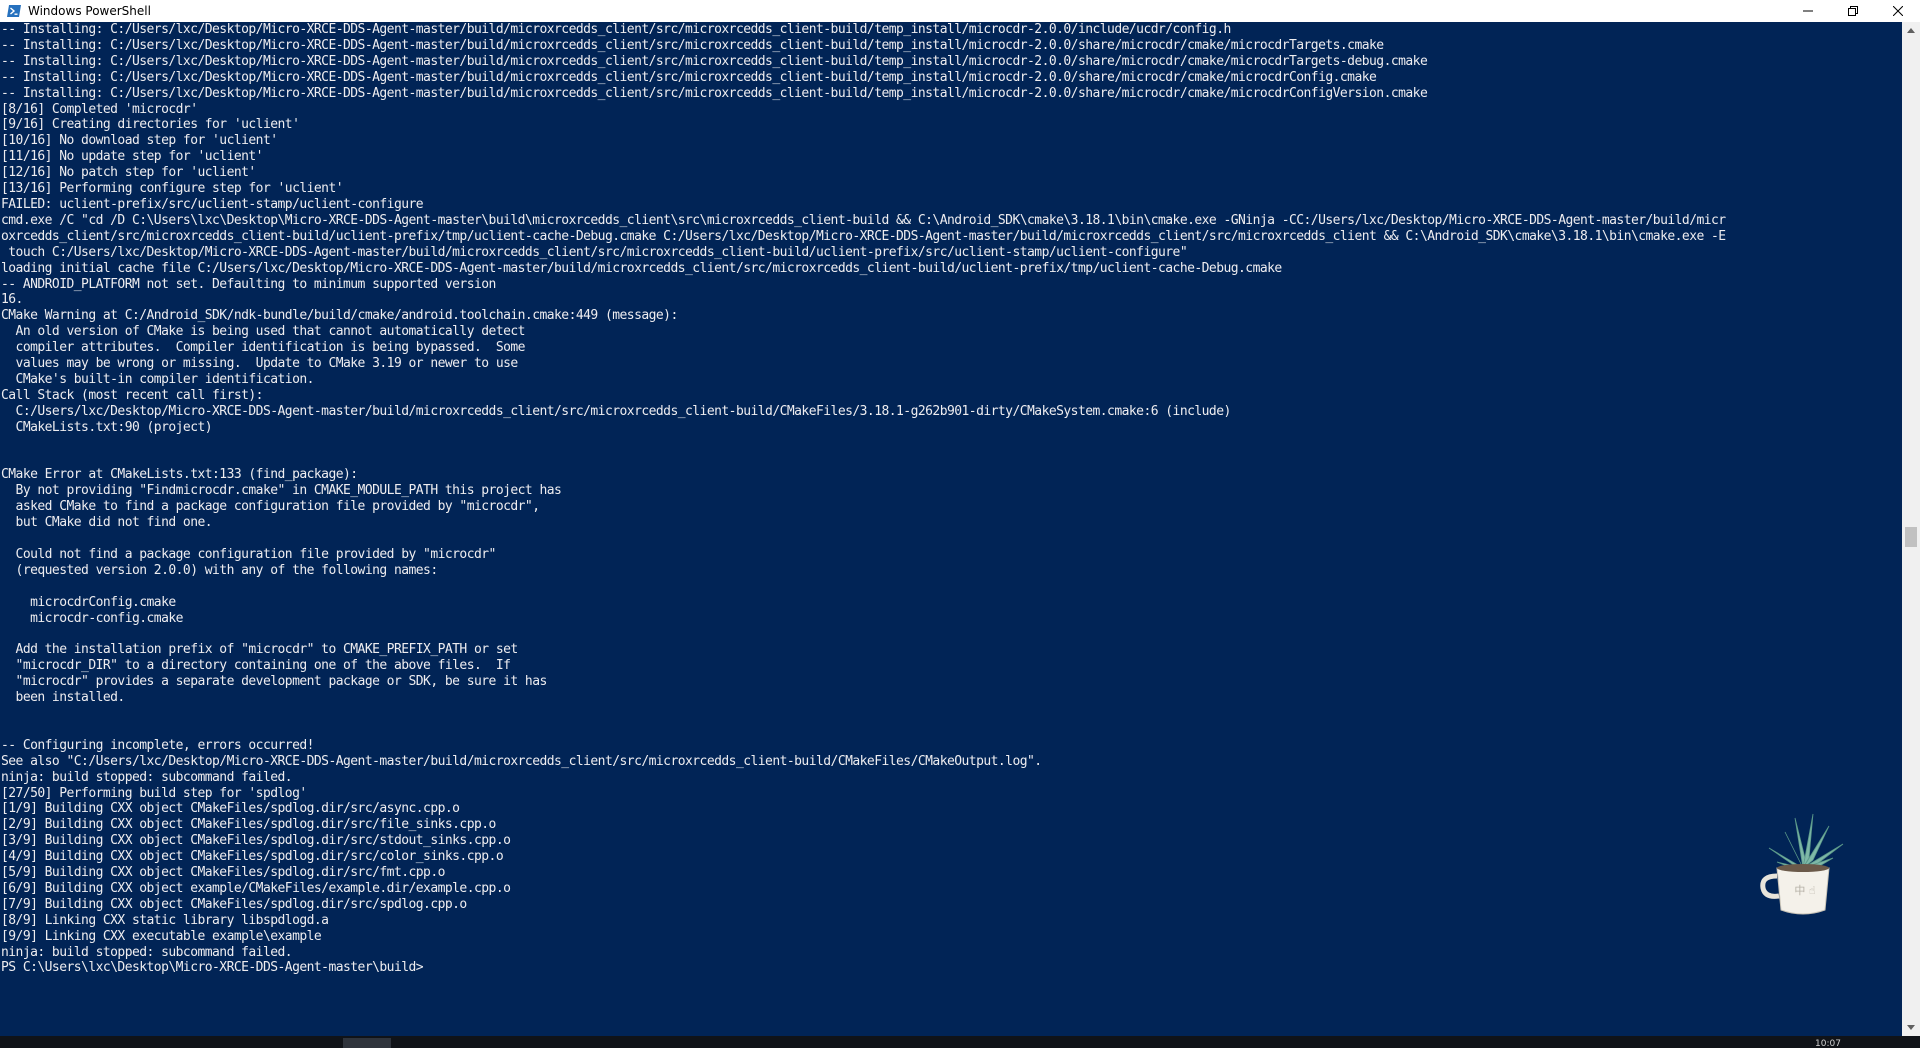 Image resolution: width=1920 pixels, height=1048 pixels. I want to click on console-line: but CMake did not find one., so click(107, 523).